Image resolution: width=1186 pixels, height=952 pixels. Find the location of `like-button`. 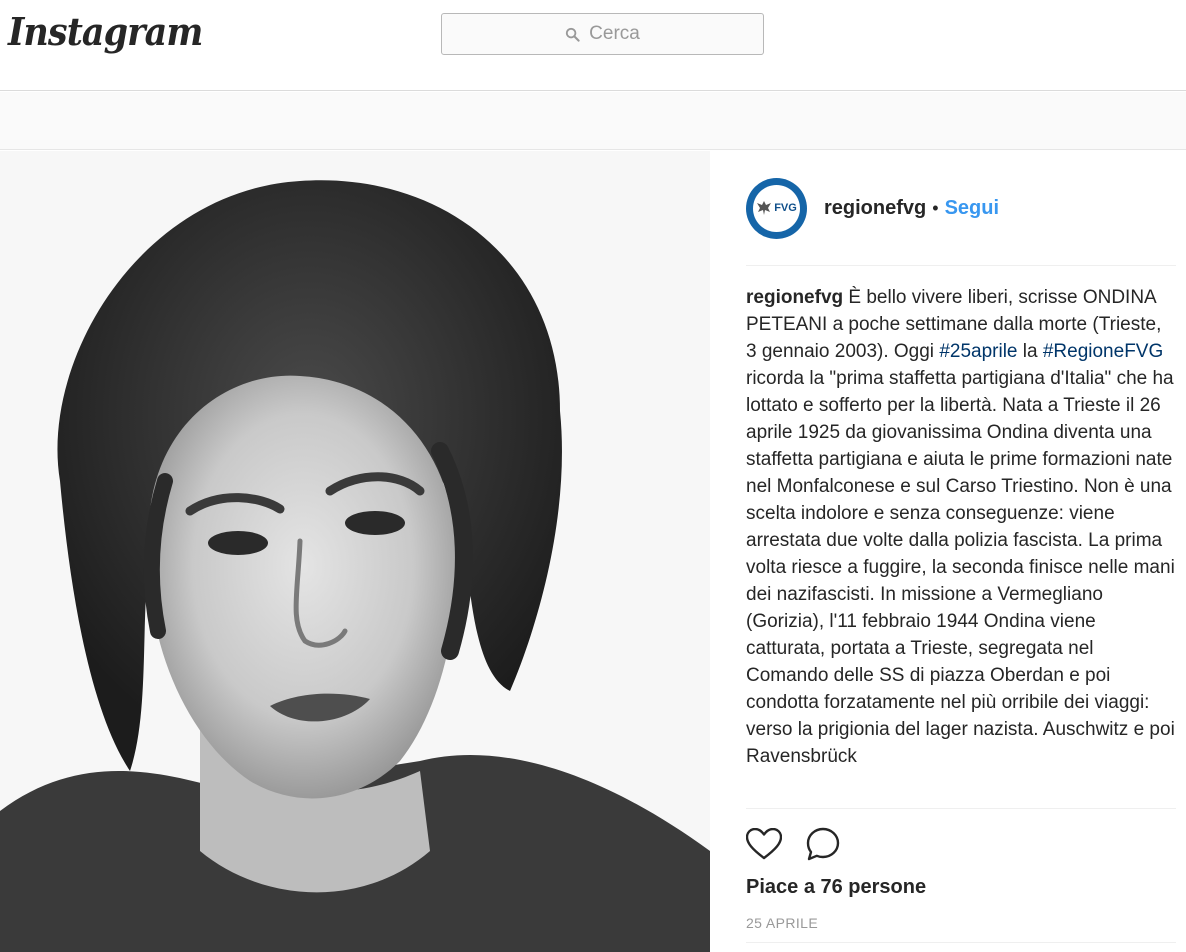

like-button is located at coordinates (764, 844).